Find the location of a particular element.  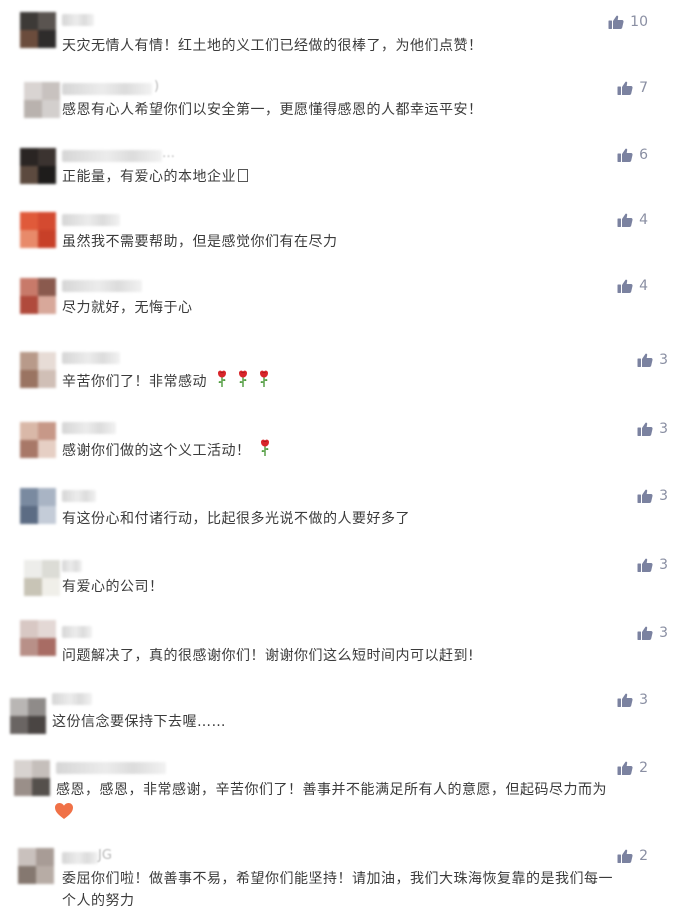

comment-text: 正能量，有爱心的本地企业 is located at coordinates (155, 177).